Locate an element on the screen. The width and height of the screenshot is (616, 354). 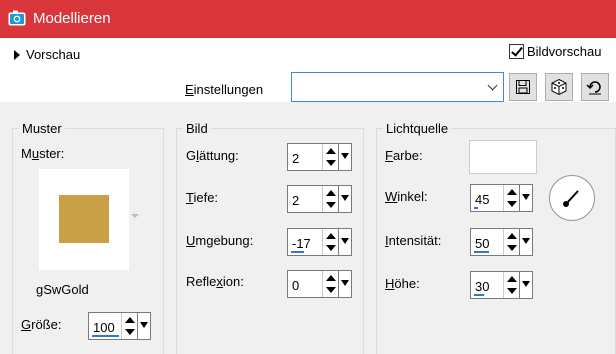
bildvorschau-checkbox is located at coordinates (516, 51).